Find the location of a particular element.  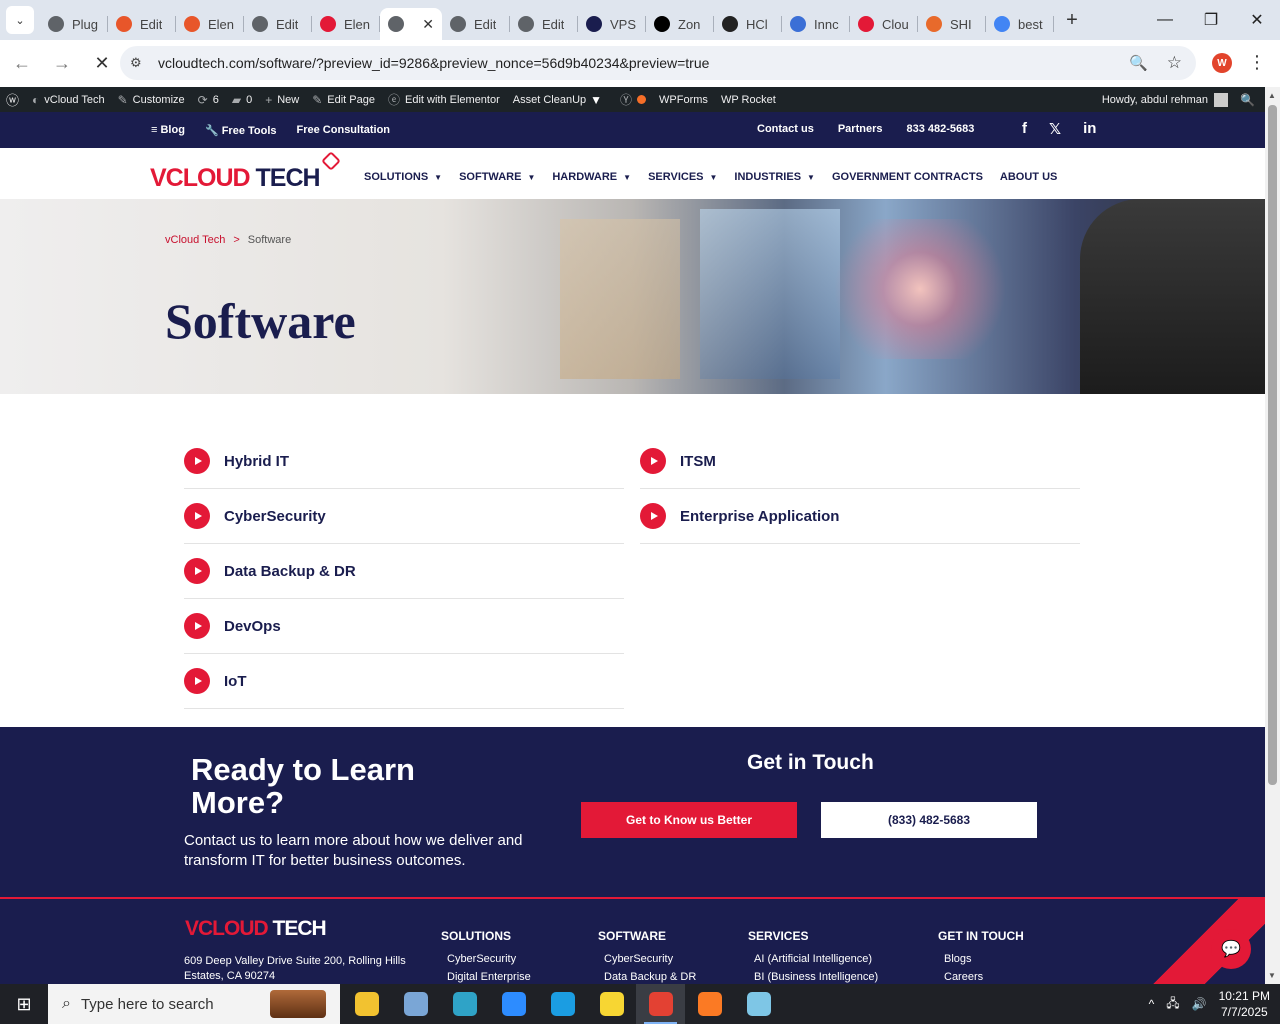

browser-tab: Zon is located at coordinates (680, 24).